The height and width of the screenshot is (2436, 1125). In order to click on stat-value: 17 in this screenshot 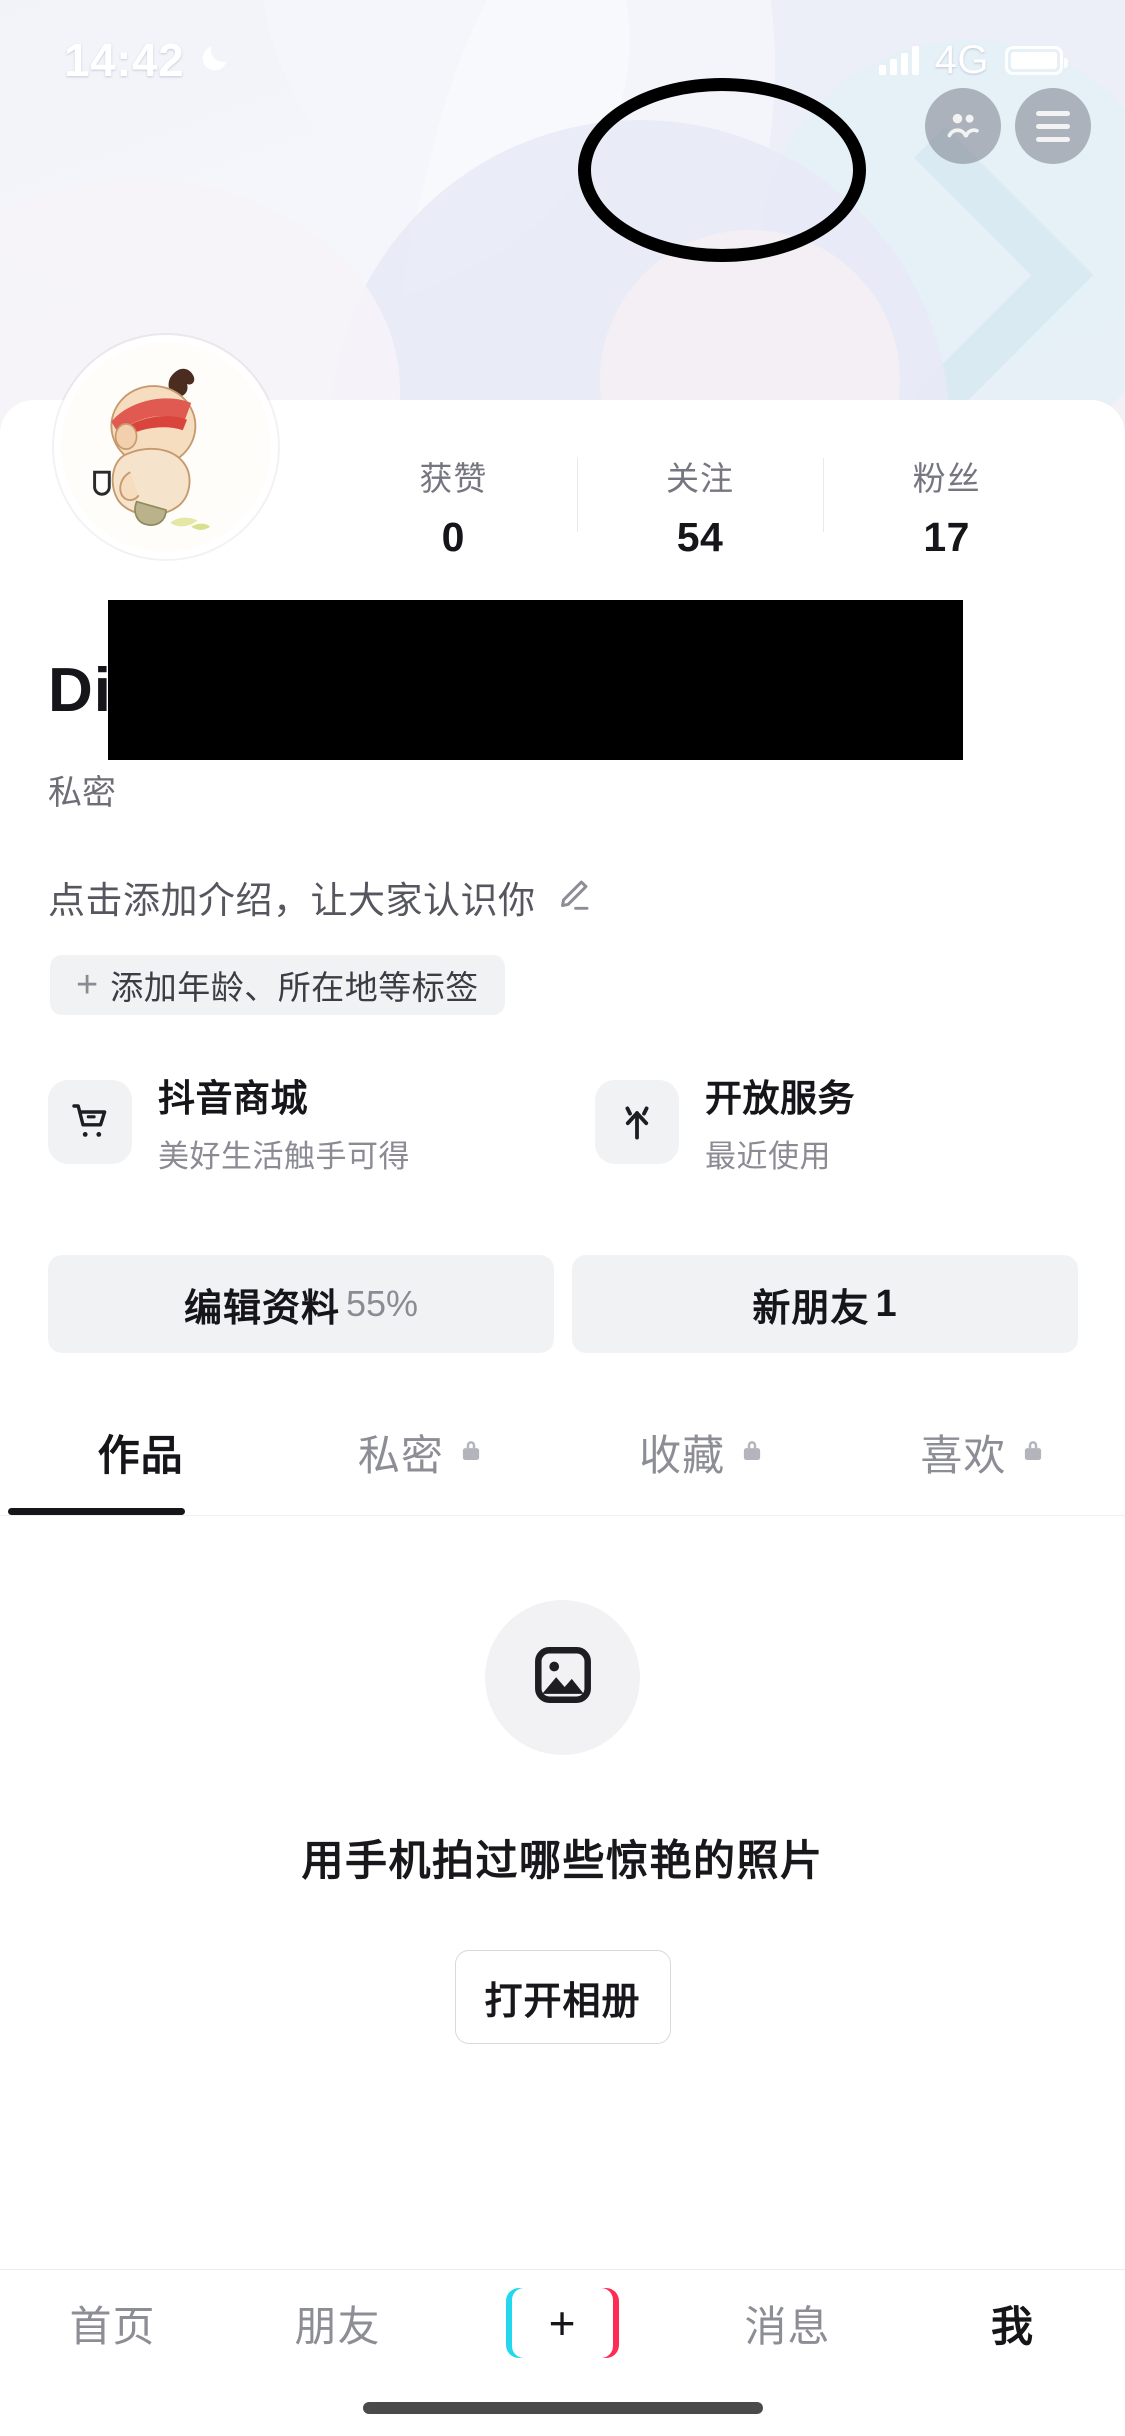, I will do `click(946, 537)`.